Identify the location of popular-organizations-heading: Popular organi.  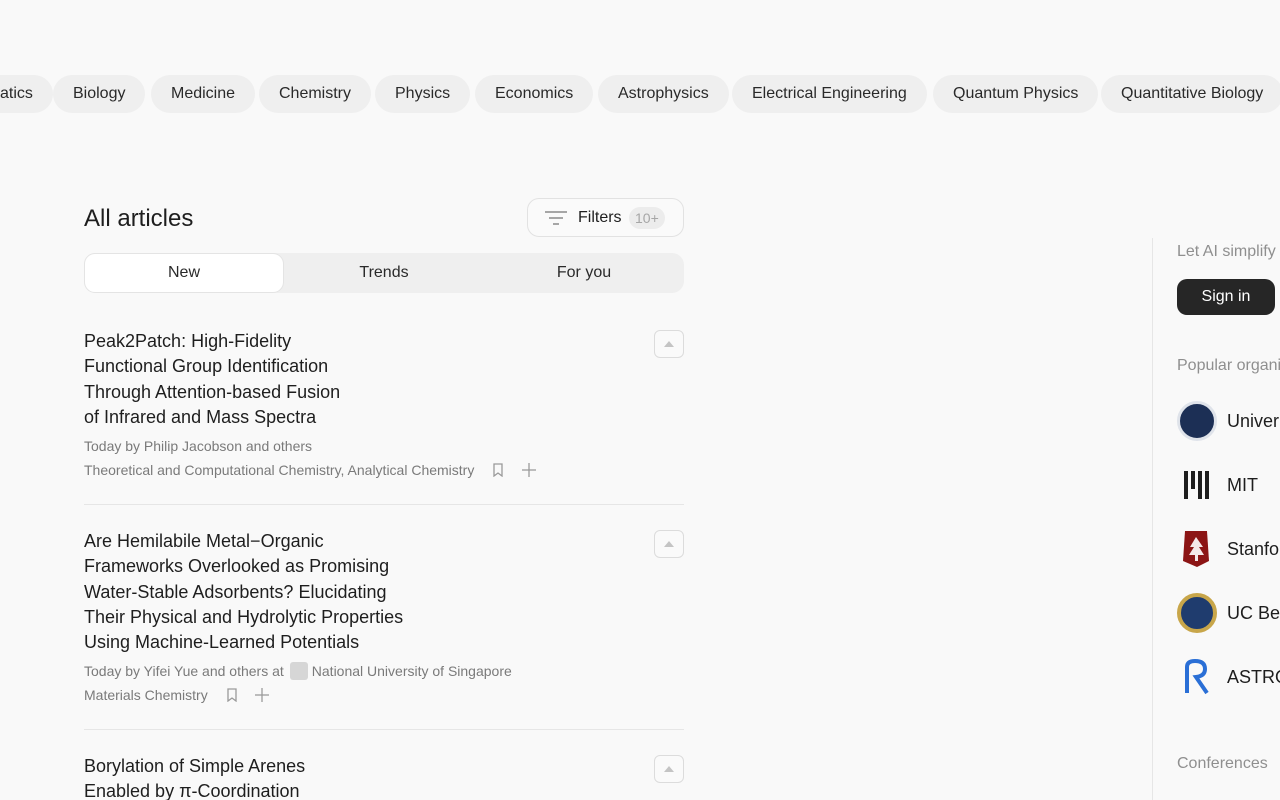
(1228, 365).